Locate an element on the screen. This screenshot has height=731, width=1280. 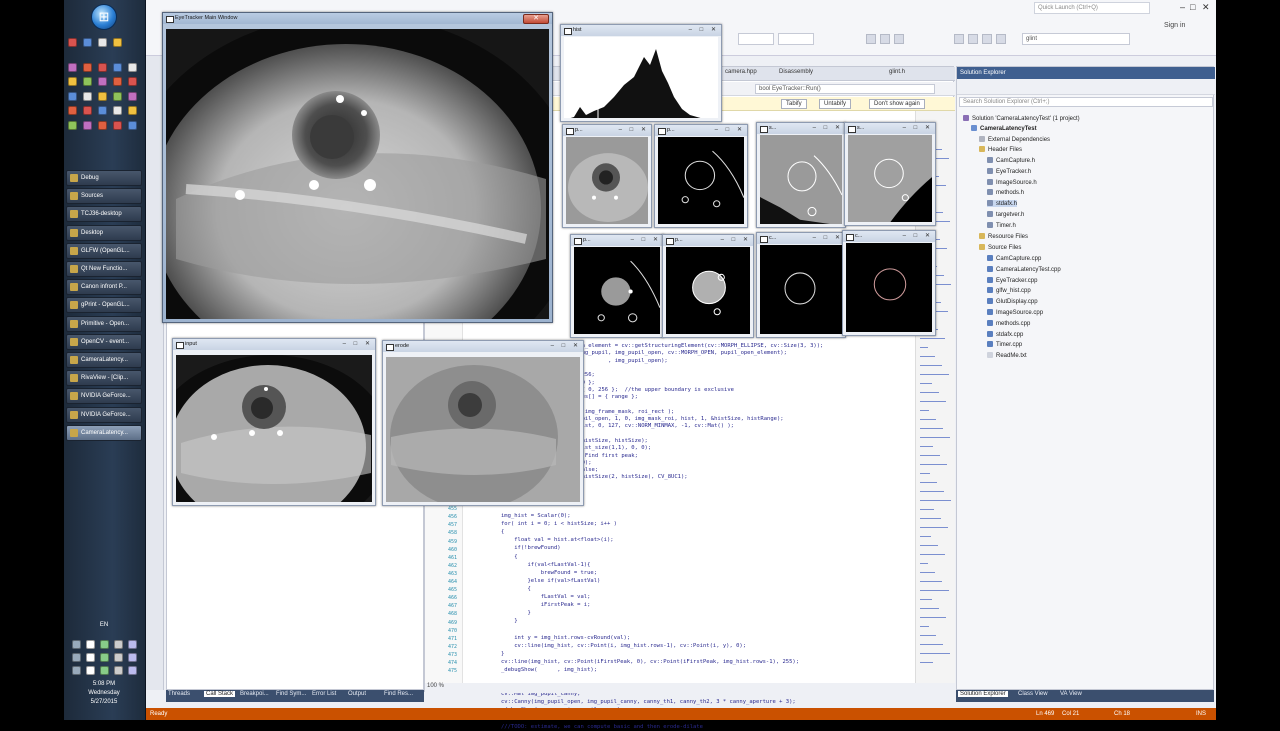
scope-dropdown: bool EyeTracker::Run() is located at coordinates (845, 89).